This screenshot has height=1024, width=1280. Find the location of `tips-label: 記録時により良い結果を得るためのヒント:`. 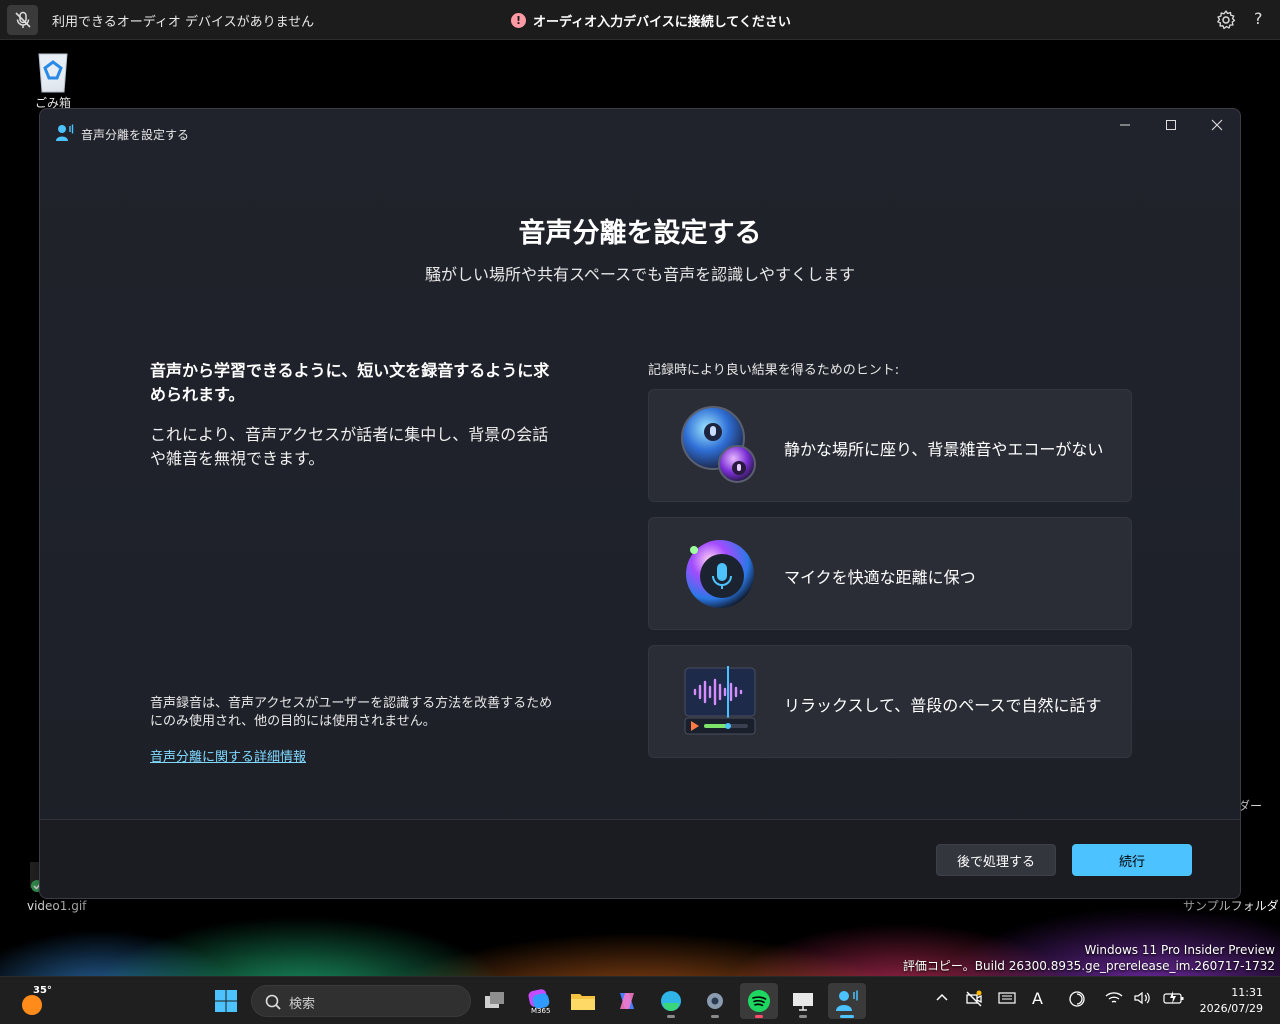

tips-label: 記録時により良い結果を得るためのヒント: is located at coordinates (774, 370).